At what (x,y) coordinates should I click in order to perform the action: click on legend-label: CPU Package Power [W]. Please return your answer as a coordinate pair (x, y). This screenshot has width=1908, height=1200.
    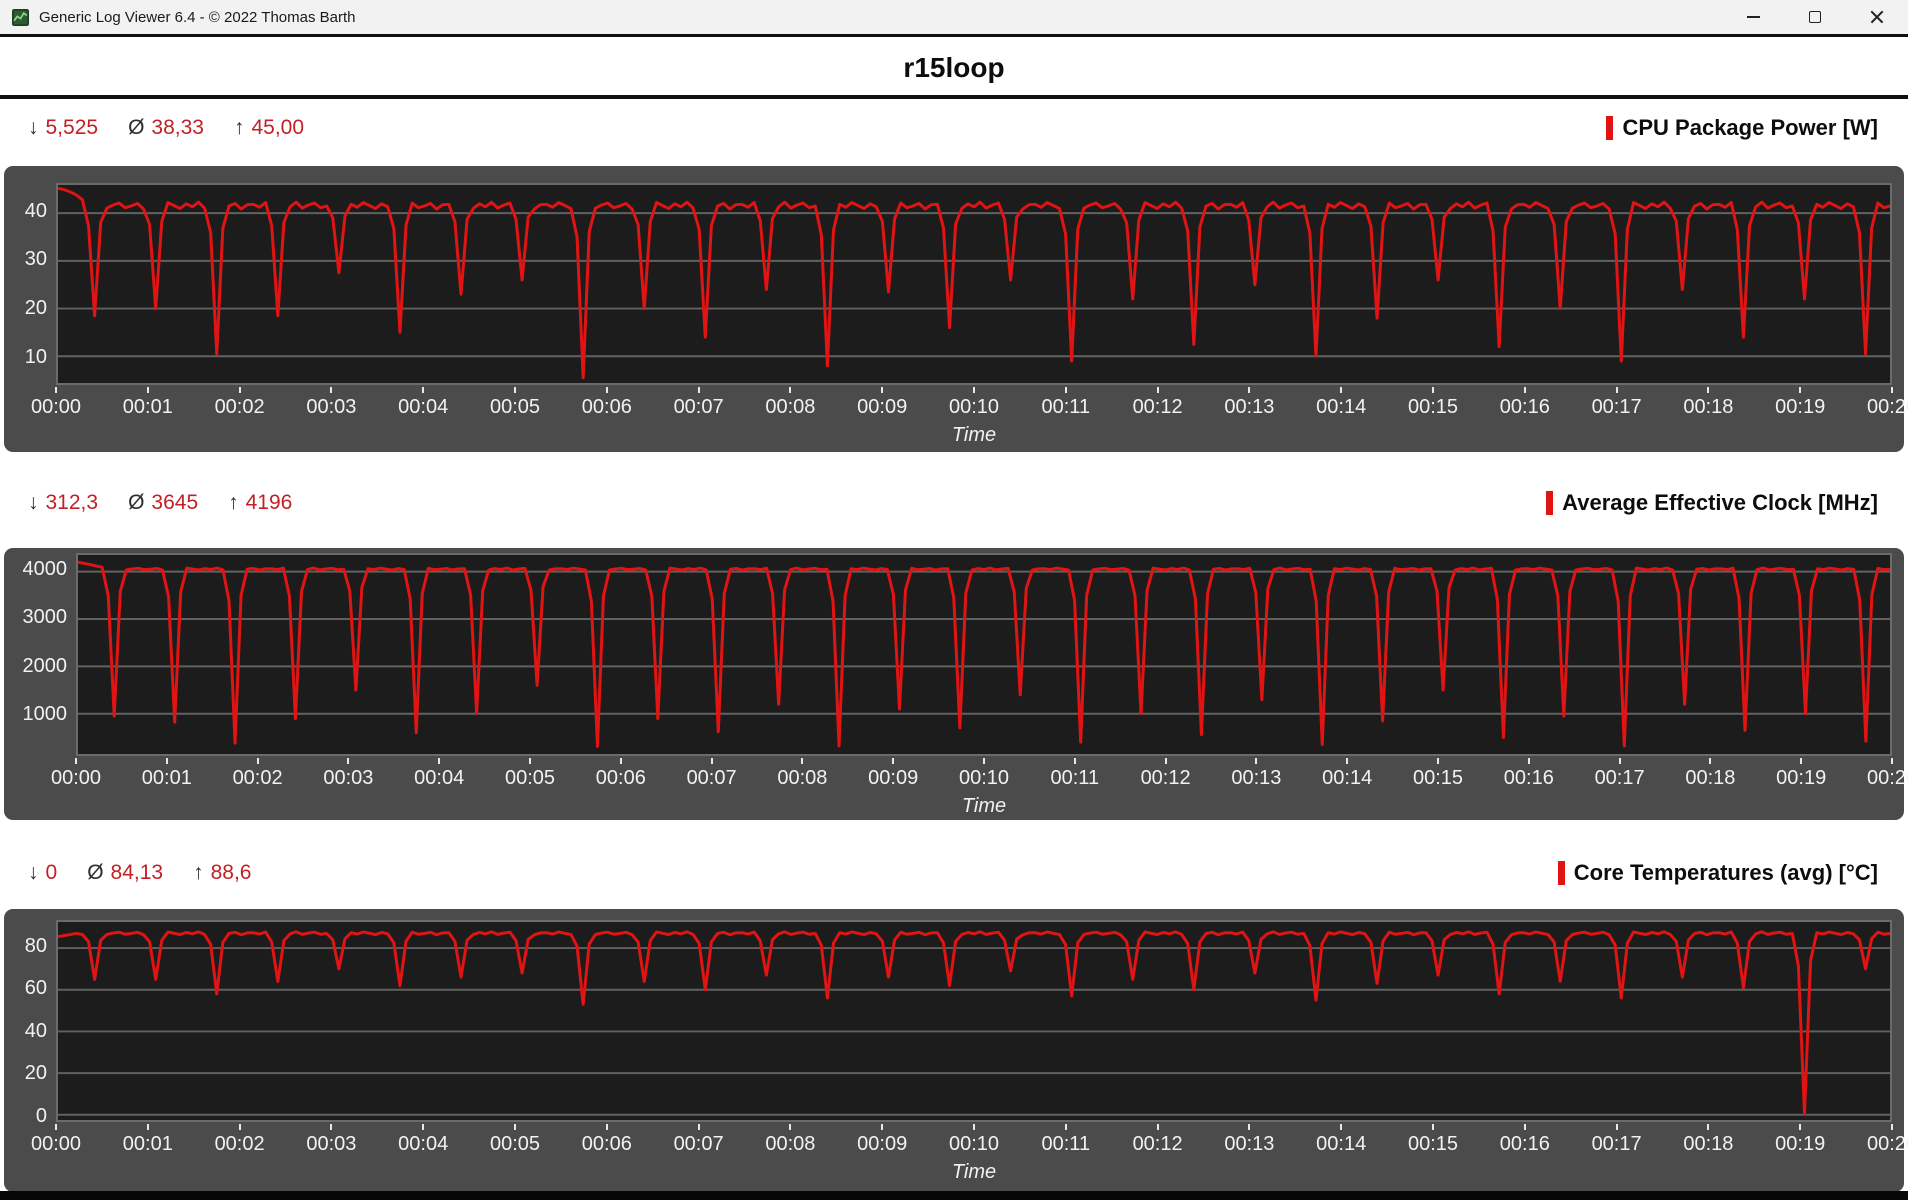
    Looking at the image, I should click on (1750, 127).